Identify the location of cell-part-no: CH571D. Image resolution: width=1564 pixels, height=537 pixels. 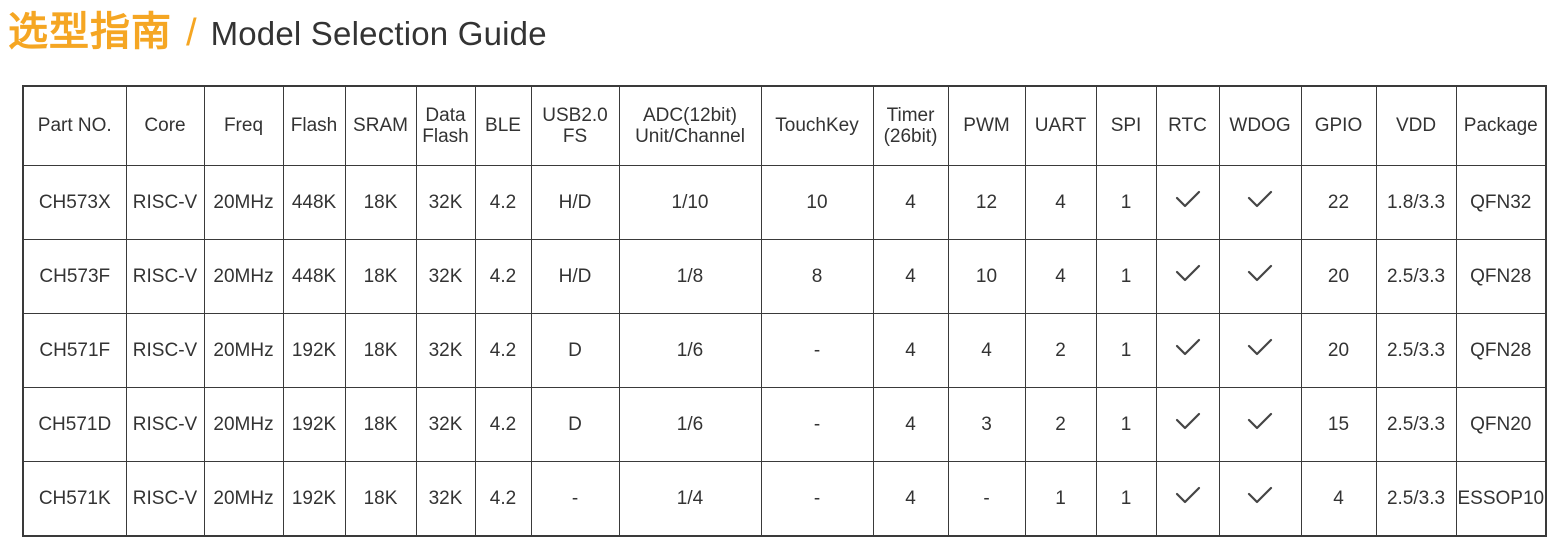
(74, 424).